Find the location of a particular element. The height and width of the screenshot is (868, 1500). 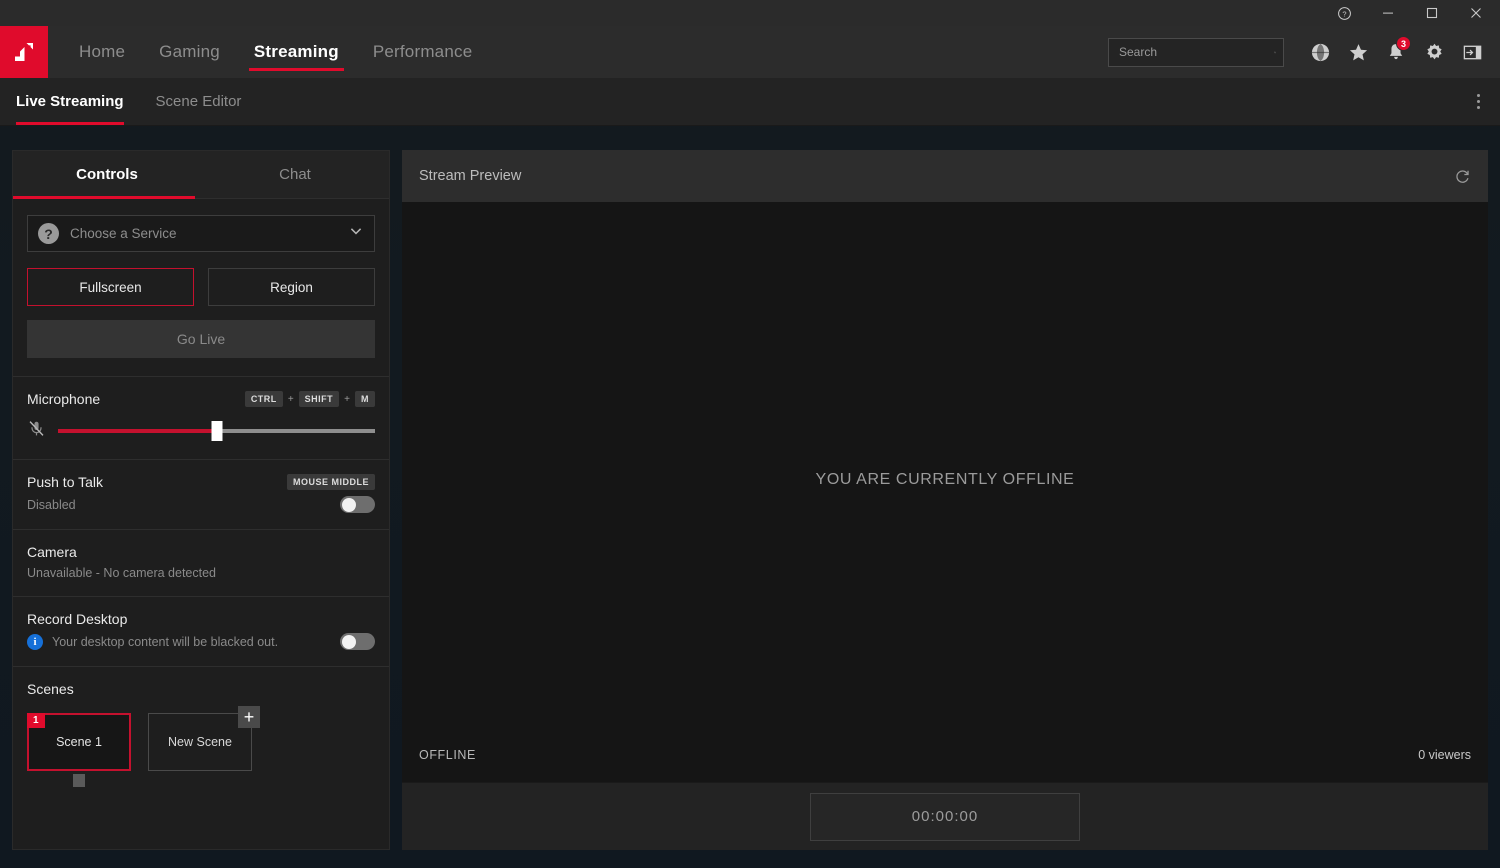

close-button is located at coordinates (1476, 13).